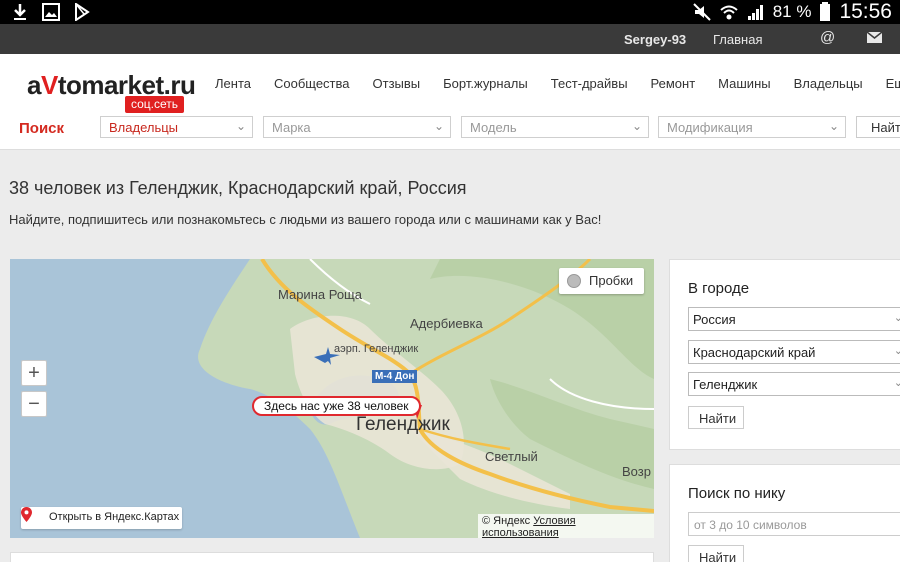 This screenshot has height=562, width=900. I want to click on header-find-button: Найти, so click(878, 127).